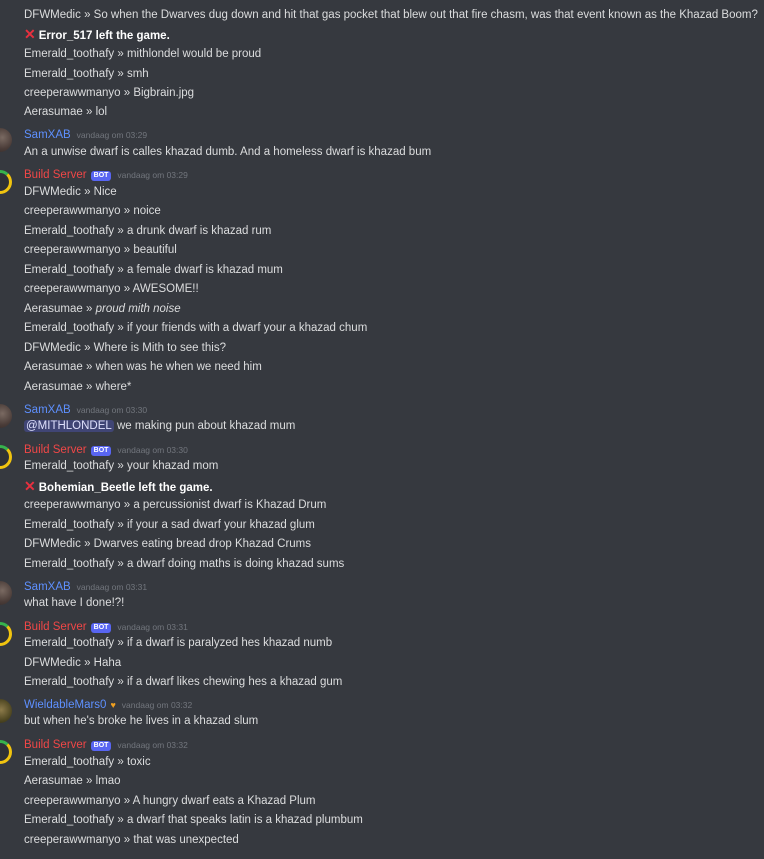  What do you see at coordinates (70, 192) in the screenshot?
I see `message: DFWMedic » Nice` at bounding box center [70, 192].